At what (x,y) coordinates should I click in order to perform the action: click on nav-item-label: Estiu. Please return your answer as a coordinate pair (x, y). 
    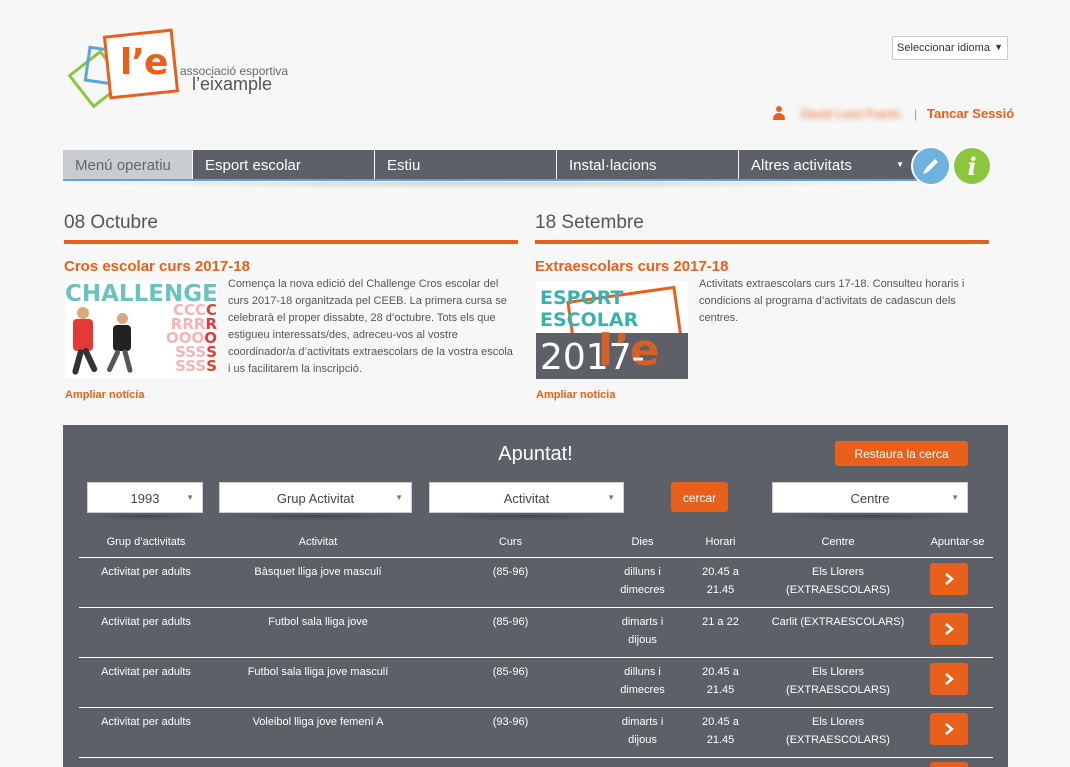
    Looking at the image, I should click on (404, 165).